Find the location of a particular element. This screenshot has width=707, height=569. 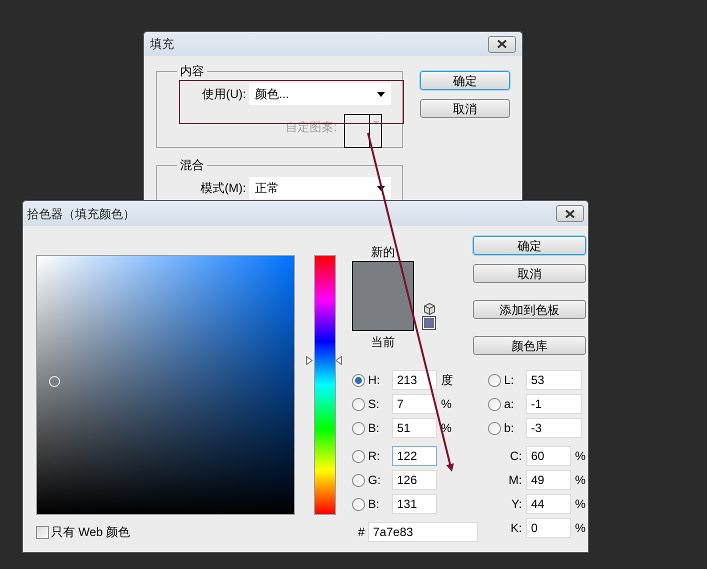

value-field: 213 is located at coordinates (414, 380).